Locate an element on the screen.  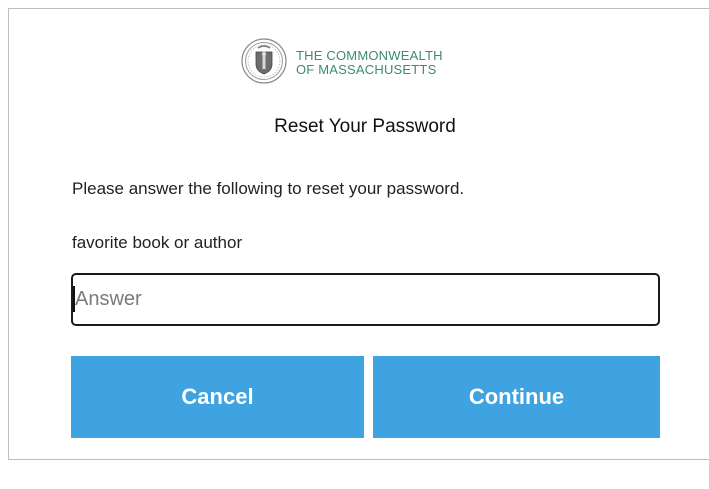
continue-button: Continue is located at coordinates (516, 397).